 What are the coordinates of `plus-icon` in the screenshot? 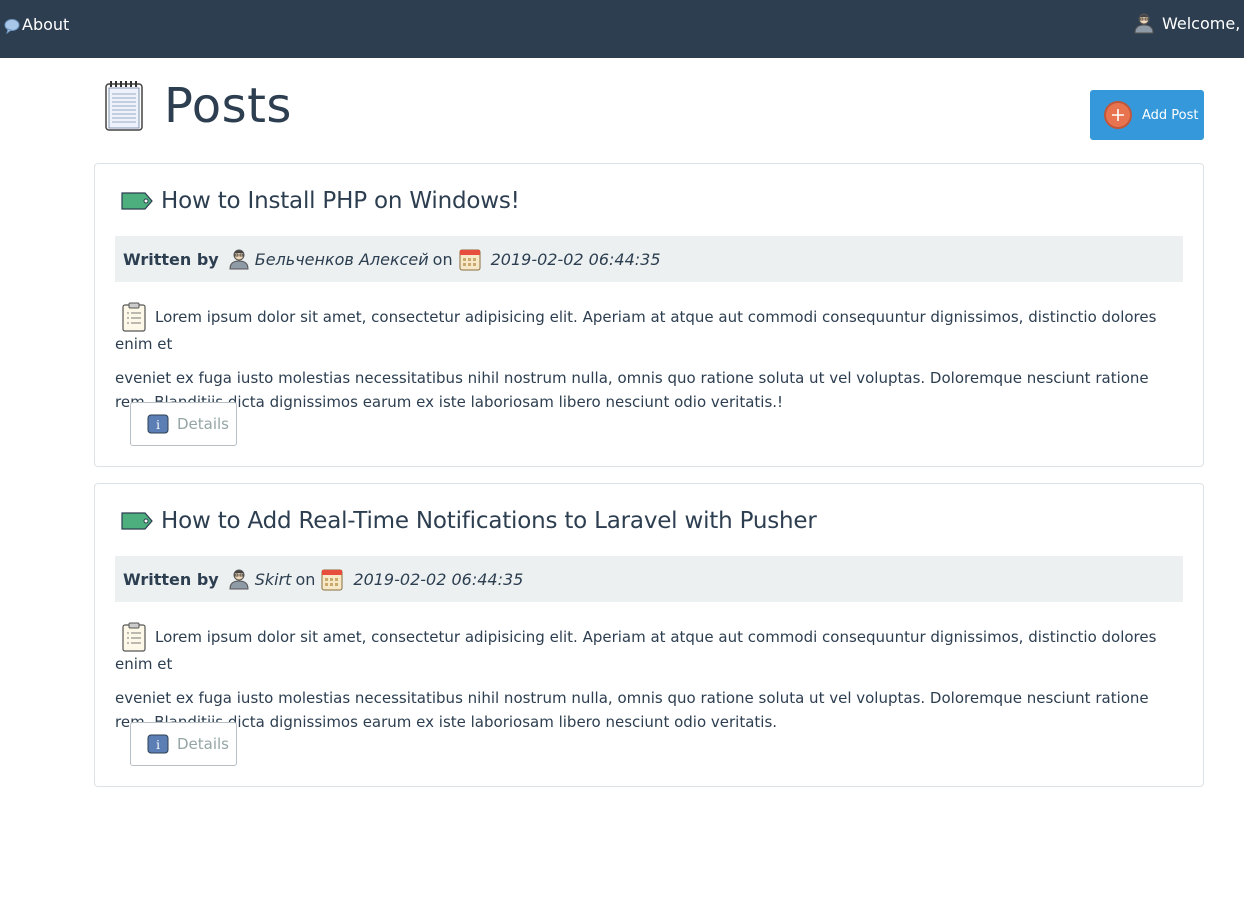 It's located at (1118, 115).